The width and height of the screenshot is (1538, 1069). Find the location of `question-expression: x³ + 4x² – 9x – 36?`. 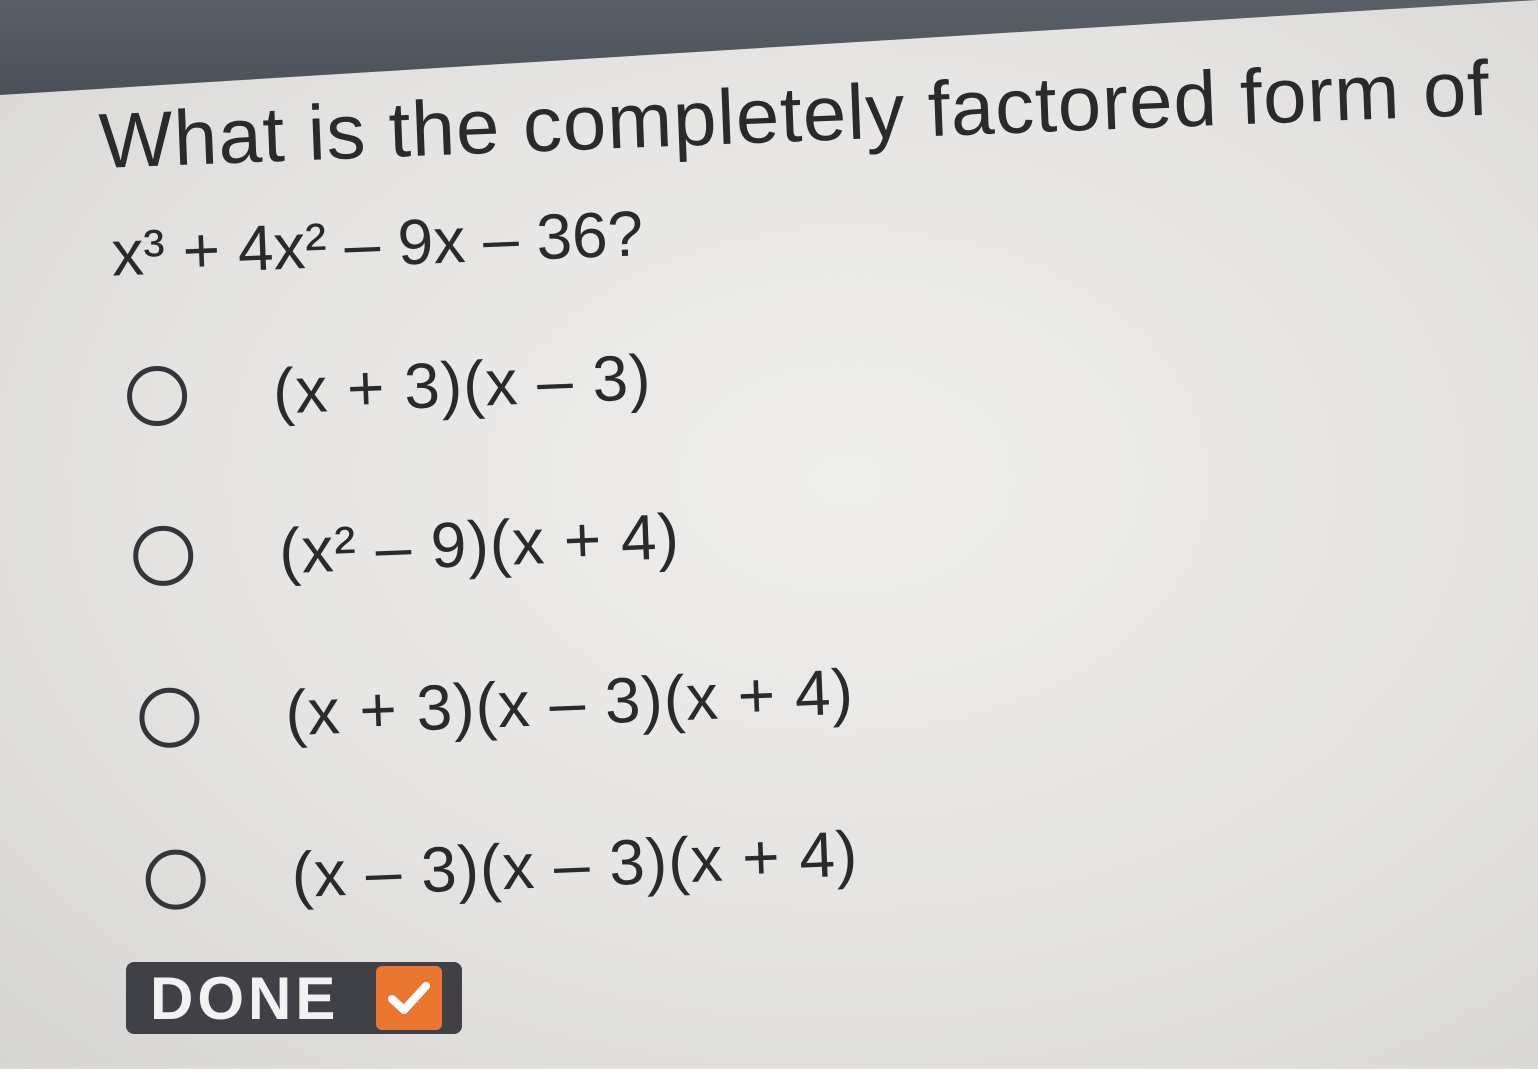

question-expression: x³ + 4x² – 9x – 36? is located at coordinates (377, 243).